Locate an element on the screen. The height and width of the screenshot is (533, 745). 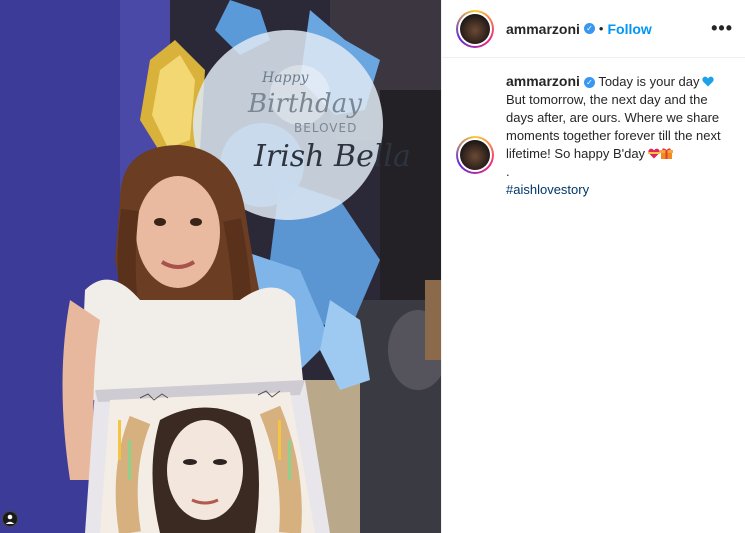
balloon-text-name: Irish Bella is located at coordinates (332, 156).